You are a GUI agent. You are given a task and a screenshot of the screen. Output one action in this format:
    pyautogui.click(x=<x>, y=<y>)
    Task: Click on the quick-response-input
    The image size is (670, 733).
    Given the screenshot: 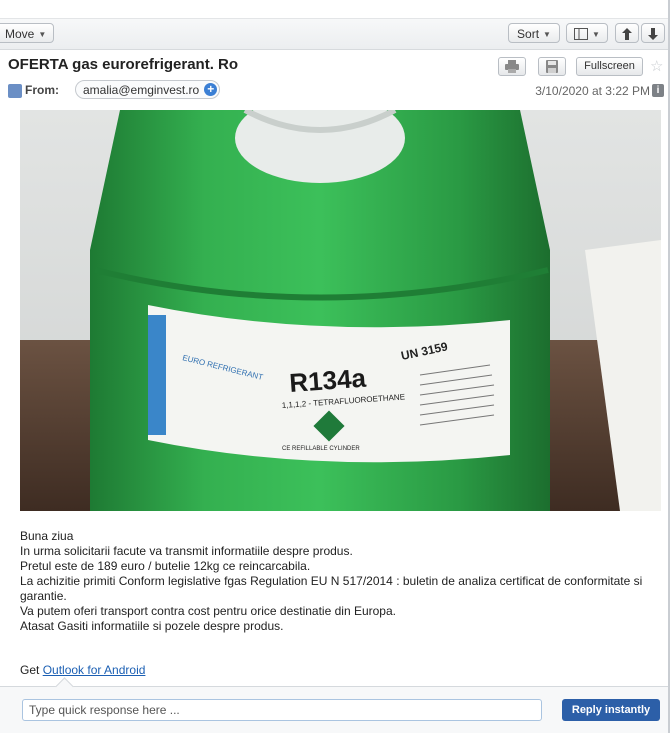 What is the action you would take?
    pyautogui.click(x=282, y=710)
    